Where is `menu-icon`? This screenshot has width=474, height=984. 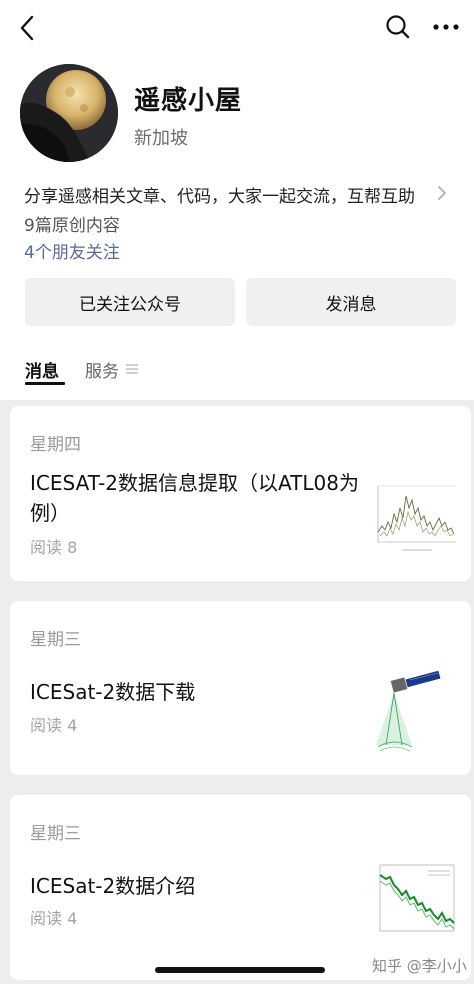 menu-icon is located at coordinates (132, 368).